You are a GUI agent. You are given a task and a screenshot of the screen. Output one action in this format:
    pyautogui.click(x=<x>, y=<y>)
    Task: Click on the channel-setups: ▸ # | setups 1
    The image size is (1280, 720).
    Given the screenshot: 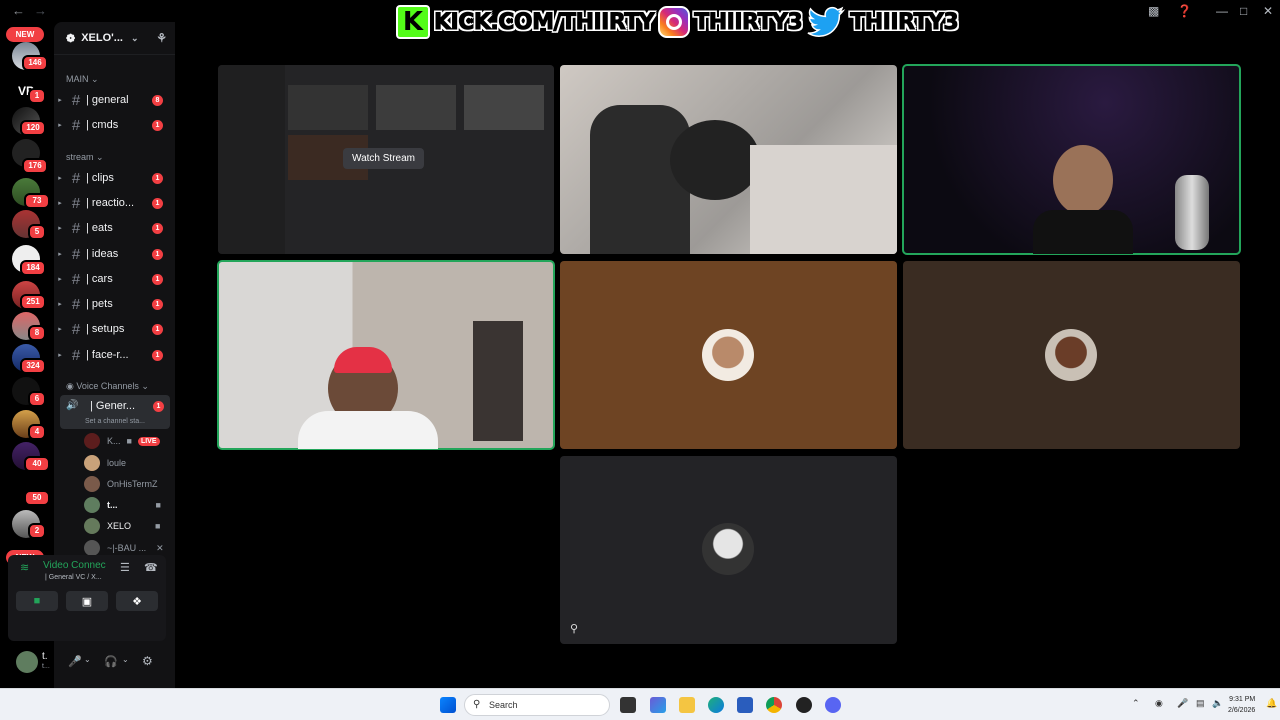 What is the action you would take?
    pyautogui.click(x=114, y=329)
    